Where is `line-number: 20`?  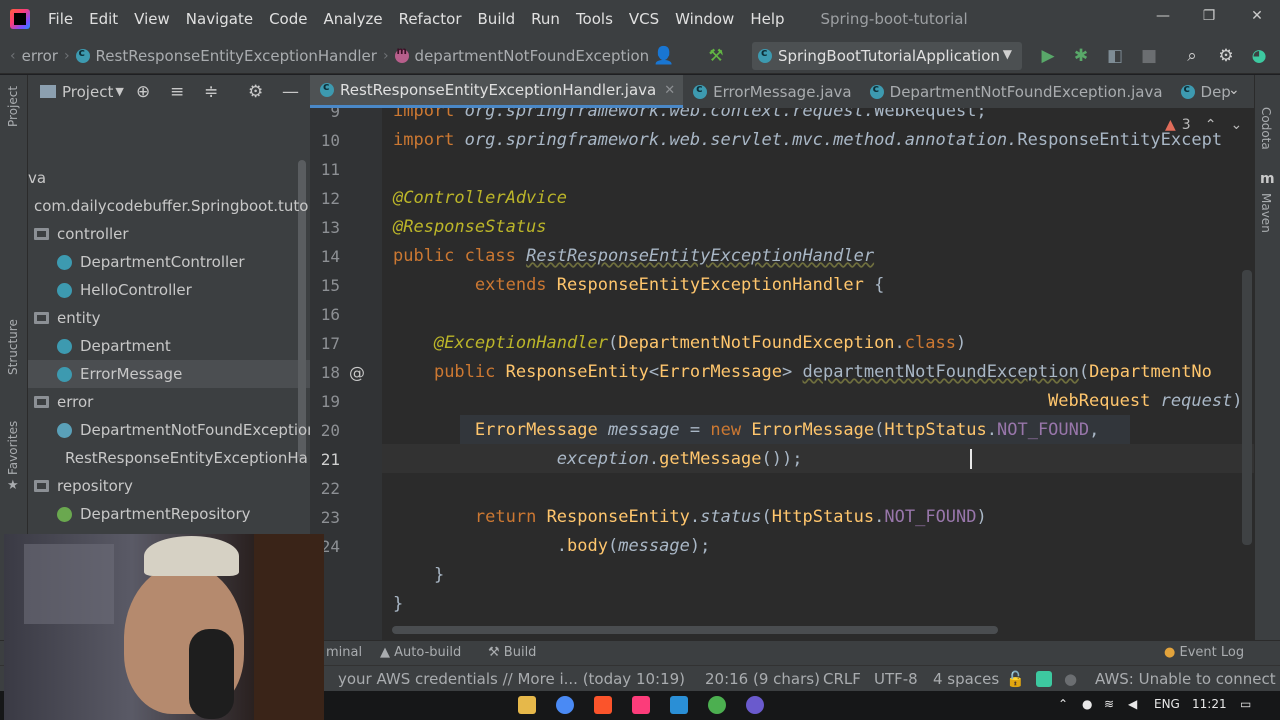 line-number: 20 is located at coordinates (330, 430).